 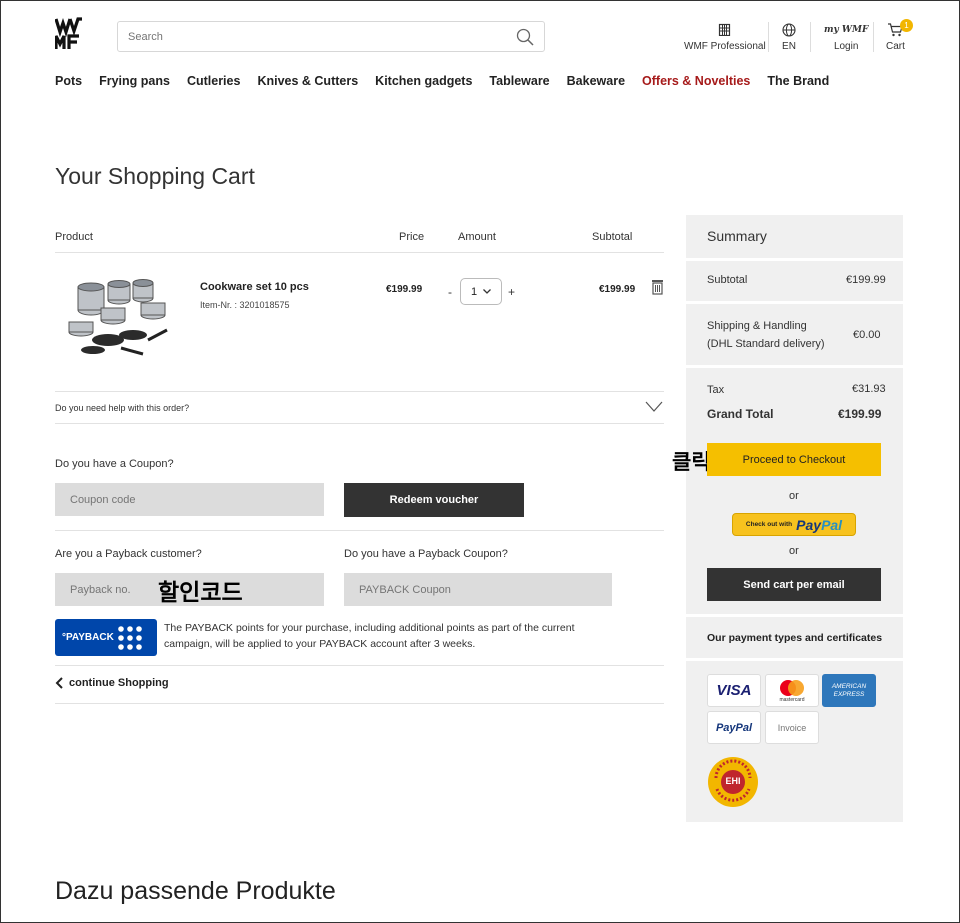 I want to click on visa-badge: VISA, so click(x=734, y=690).